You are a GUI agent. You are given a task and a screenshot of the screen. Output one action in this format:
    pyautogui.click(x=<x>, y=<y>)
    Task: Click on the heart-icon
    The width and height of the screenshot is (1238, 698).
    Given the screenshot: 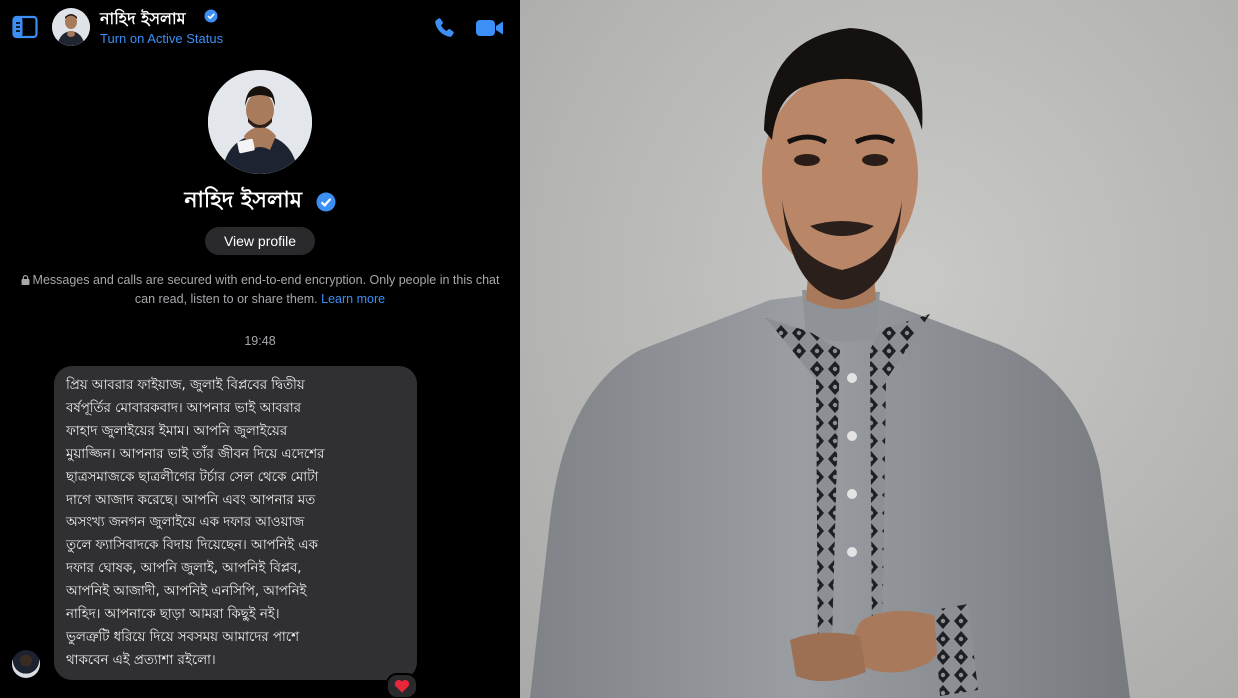 What is the action you would take?
    pyautogui.click(x=402, y=686)
    